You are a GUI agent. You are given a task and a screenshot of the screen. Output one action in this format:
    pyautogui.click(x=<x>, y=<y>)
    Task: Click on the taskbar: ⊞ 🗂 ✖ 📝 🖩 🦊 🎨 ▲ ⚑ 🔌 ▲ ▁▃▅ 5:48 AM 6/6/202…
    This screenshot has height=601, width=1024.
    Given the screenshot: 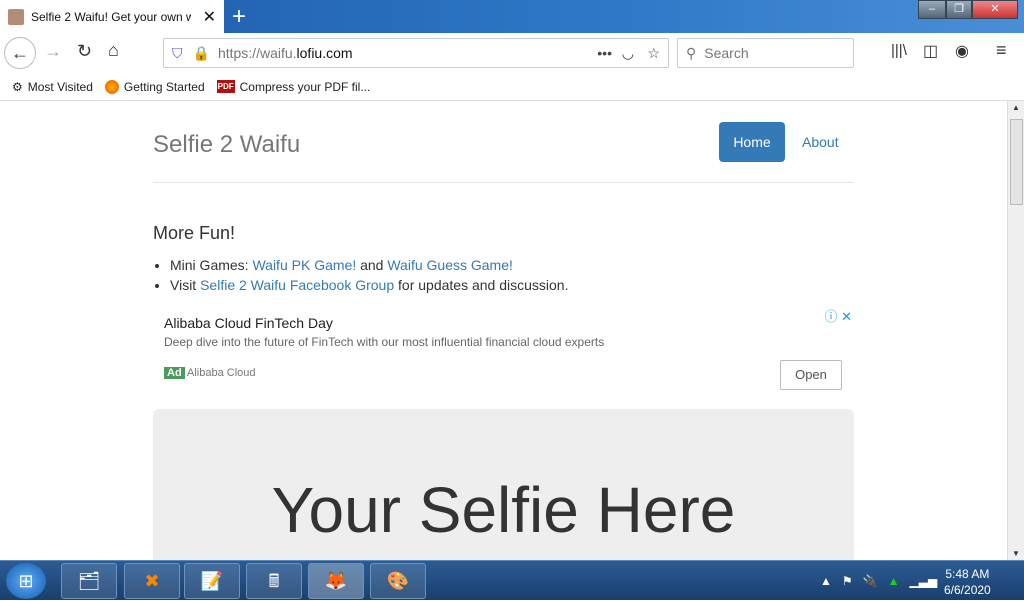 What is the action you would take?
    pyautogui.click(x=512, y=580)
    